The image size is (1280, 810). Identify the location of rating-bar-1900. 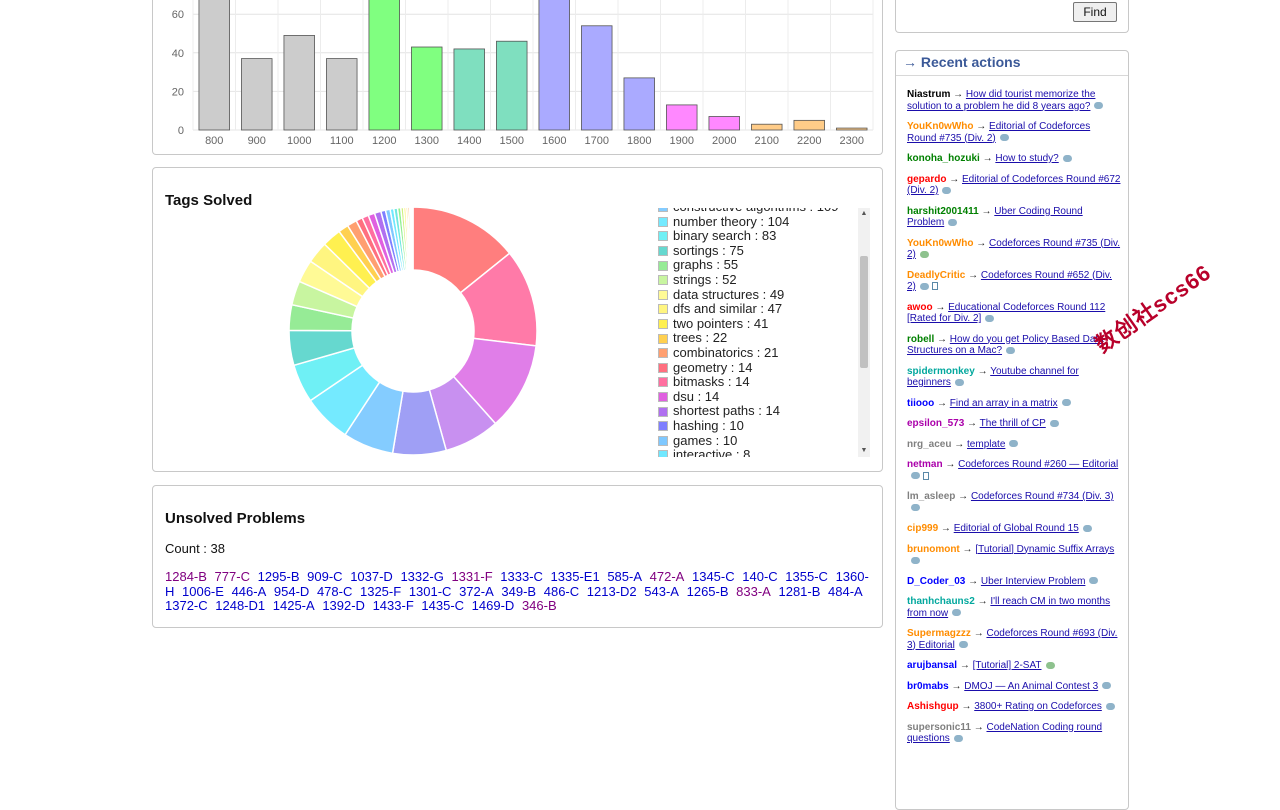
(682, 117).